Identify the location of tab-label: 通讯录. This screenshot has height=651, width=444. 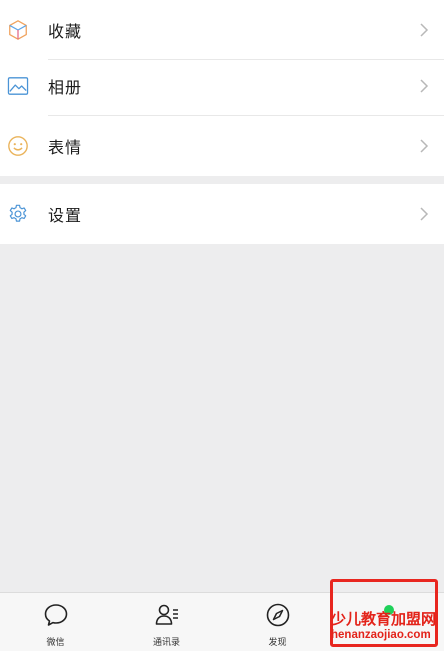
(166, 643).